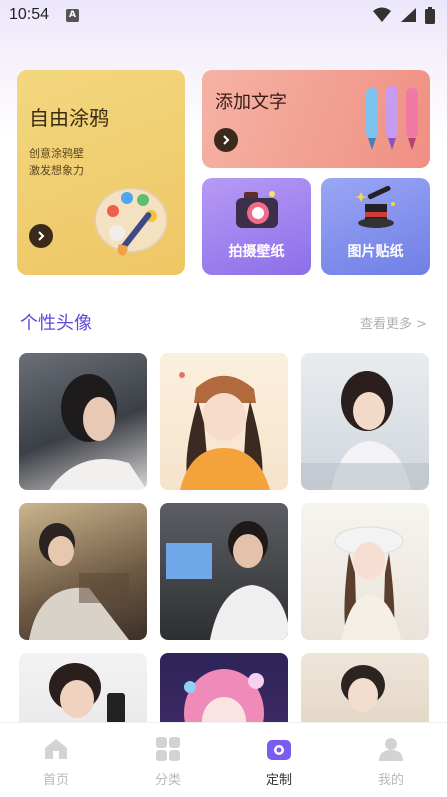 This screenshot has height=797, width=447. I want to click on photo-wallpaper-label: 拍摄壁纸, so click(256, 252).